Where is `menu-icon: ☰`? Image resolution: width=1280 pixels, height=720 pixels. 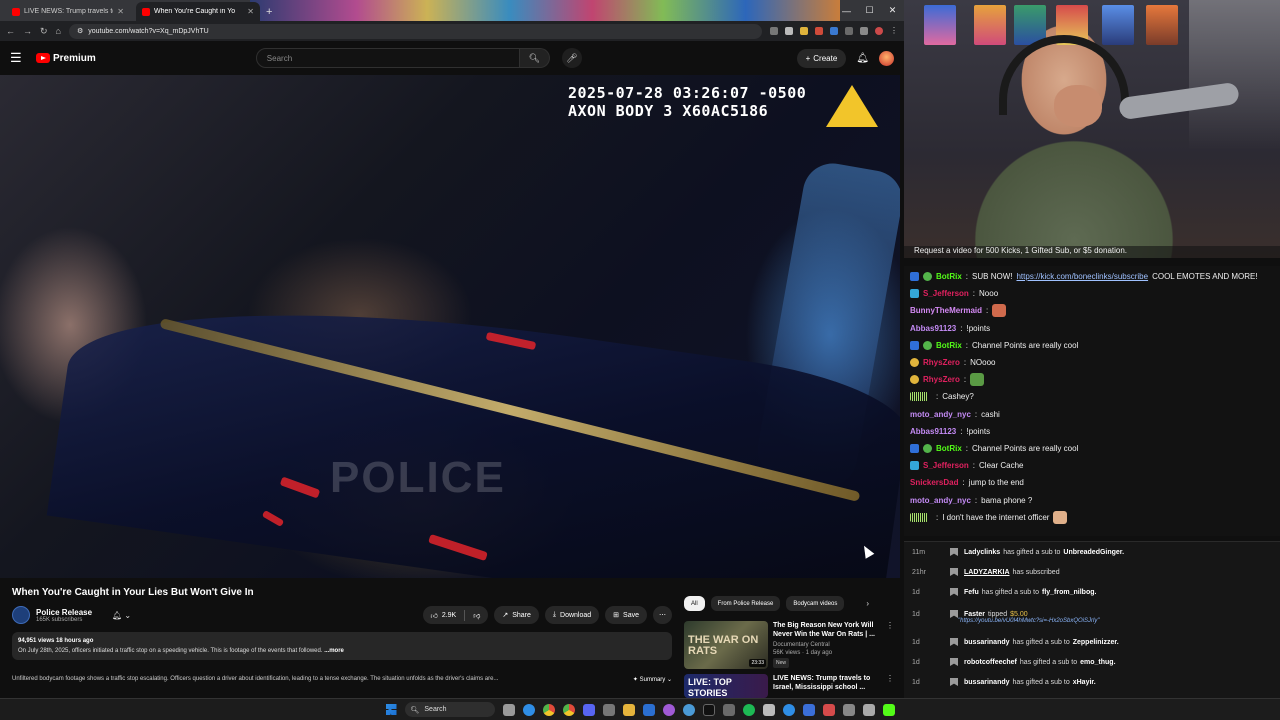
menu-icon: ☰ is located at coordinates (18, 58).